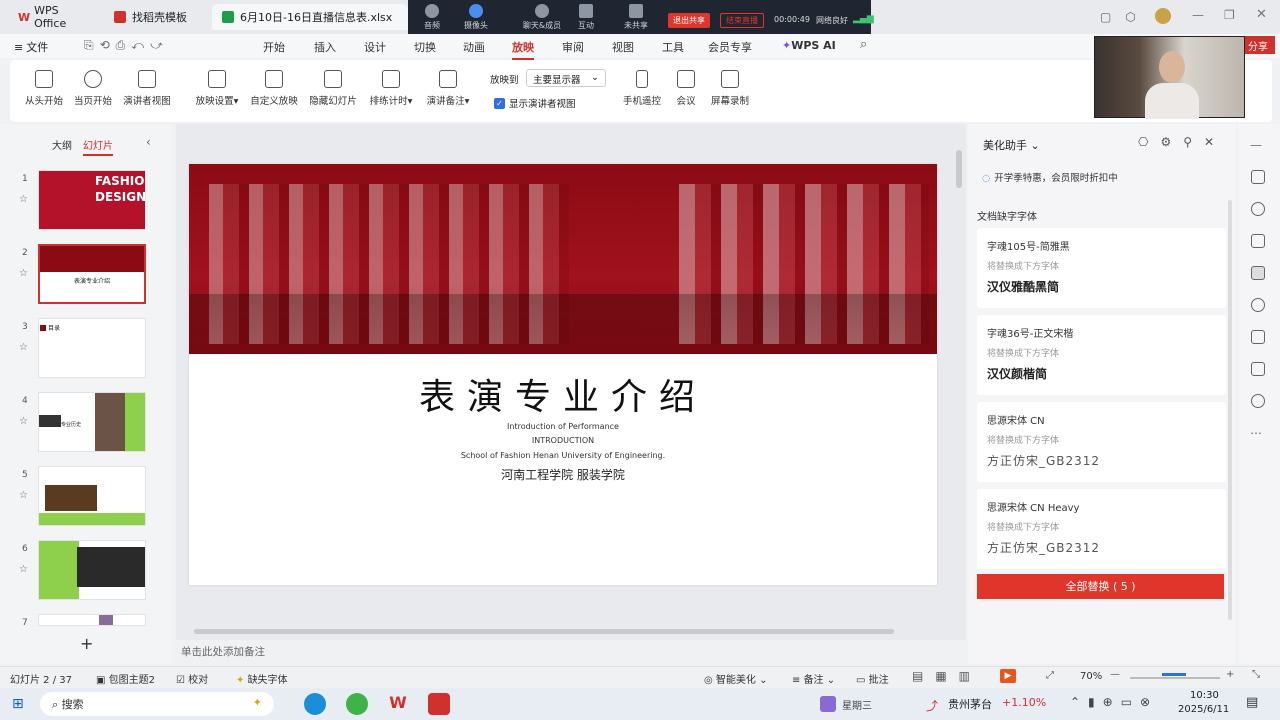 The image size is (1280, 720). Describe the element at coordinates (274, 47) in the screenshot. I see `menu-home: 开始` at that location.